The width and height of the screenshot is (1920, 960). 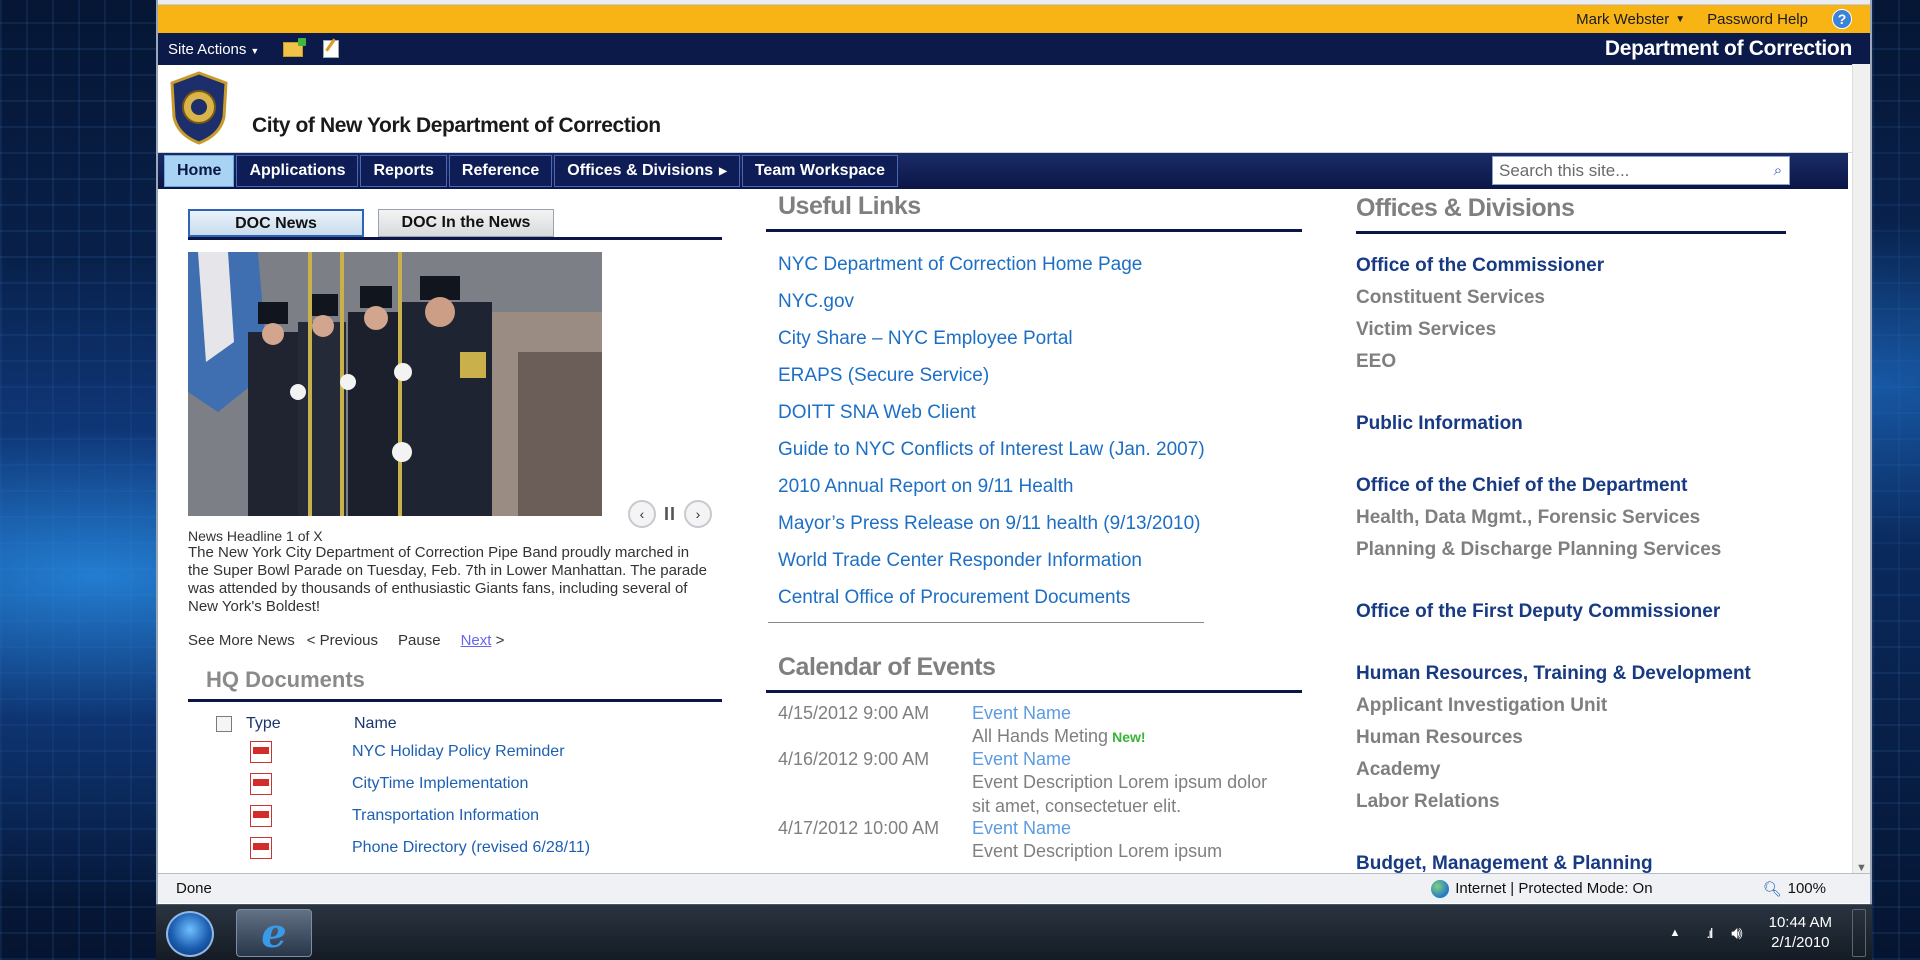 I want to click on list-item: City Share – NYC Employee Portal, so click(x=1034, y=338).